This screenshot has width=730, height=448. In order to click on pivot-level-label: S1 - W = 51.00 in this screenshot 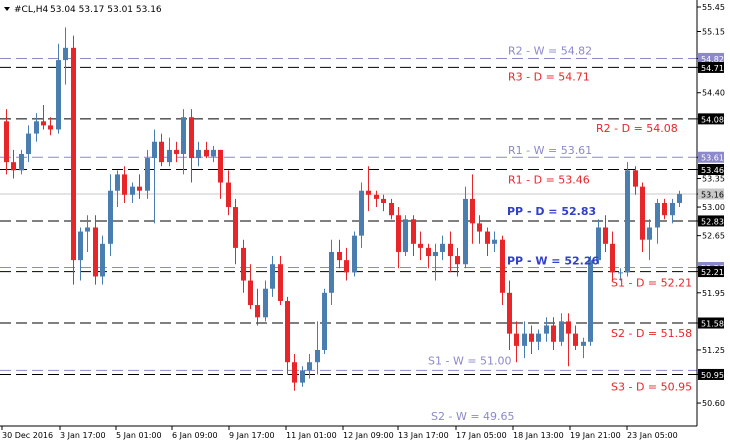, I will do `click(470, 360)`.